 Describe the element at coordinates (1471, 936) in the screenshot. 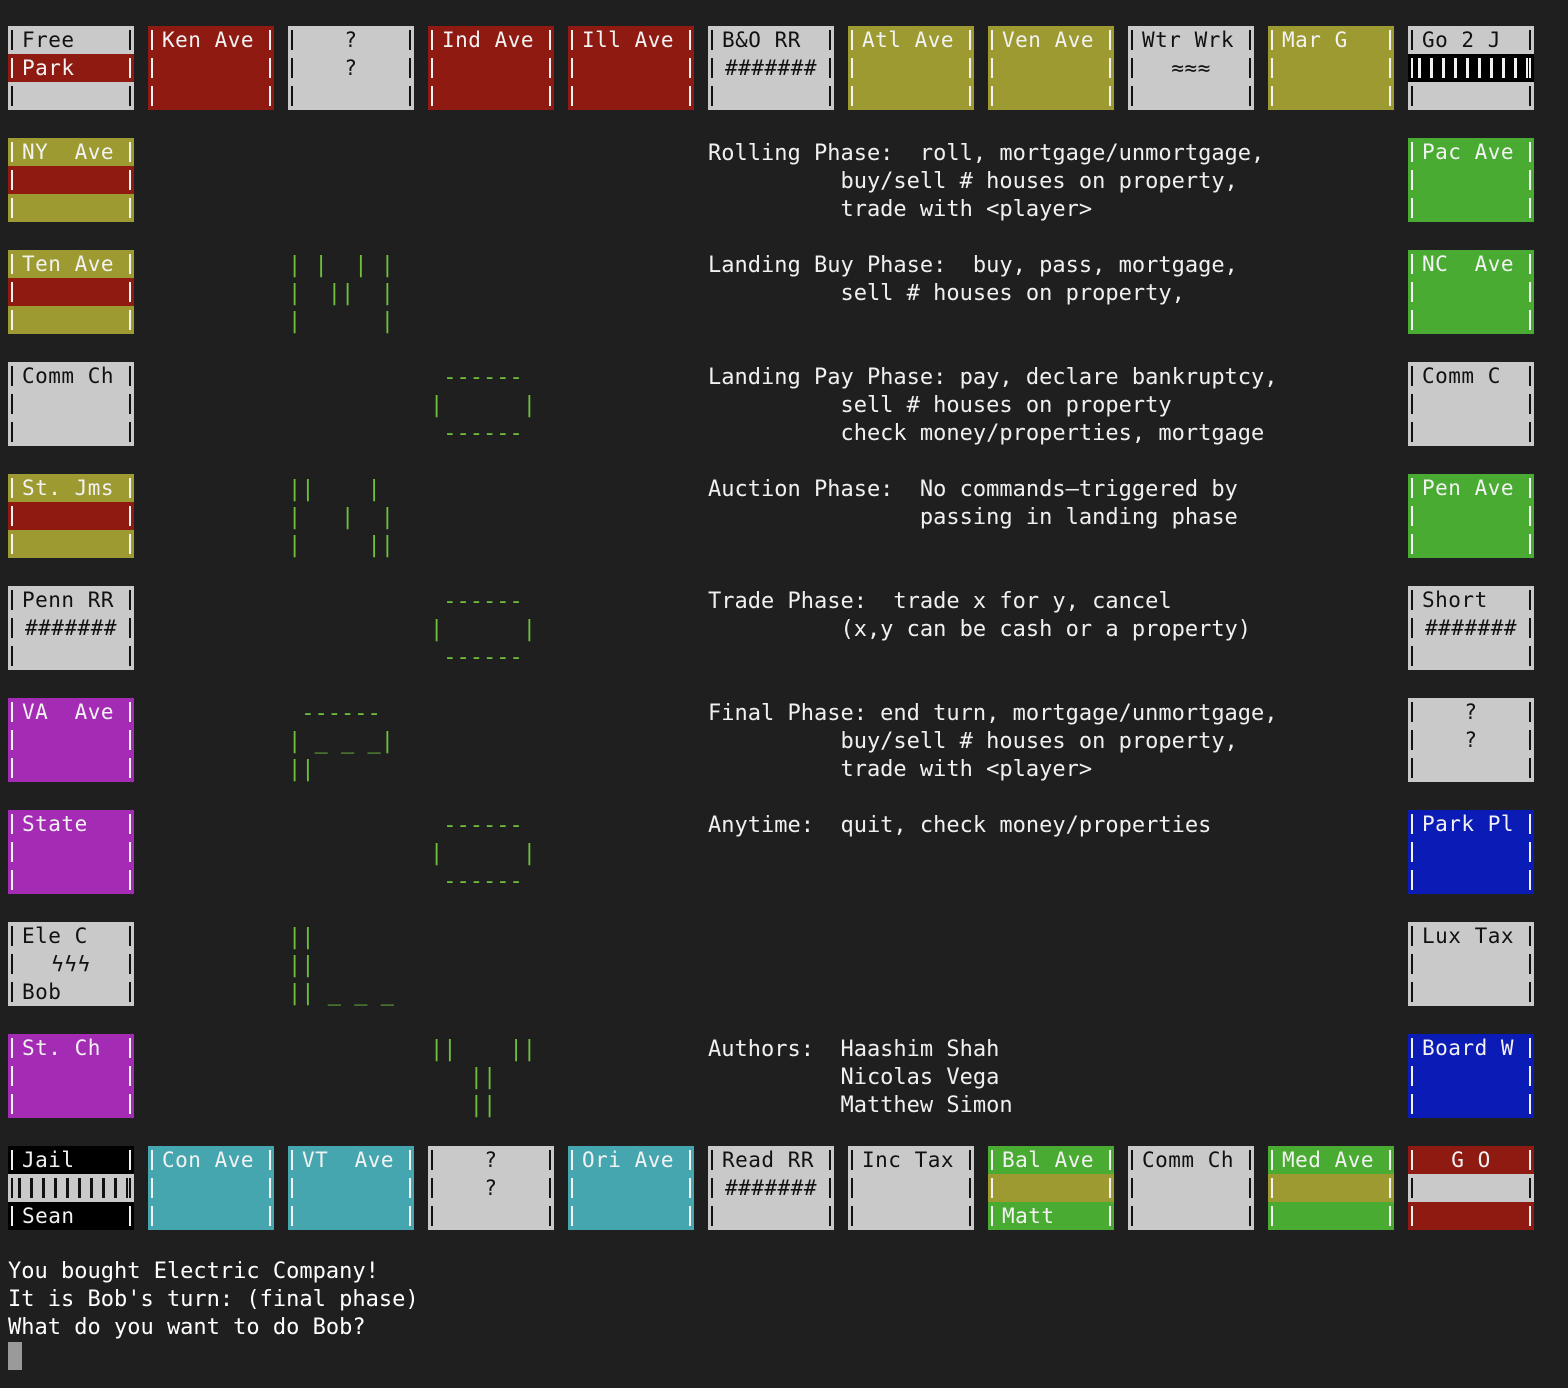

I see `space-row: Lux Tax` at that location.